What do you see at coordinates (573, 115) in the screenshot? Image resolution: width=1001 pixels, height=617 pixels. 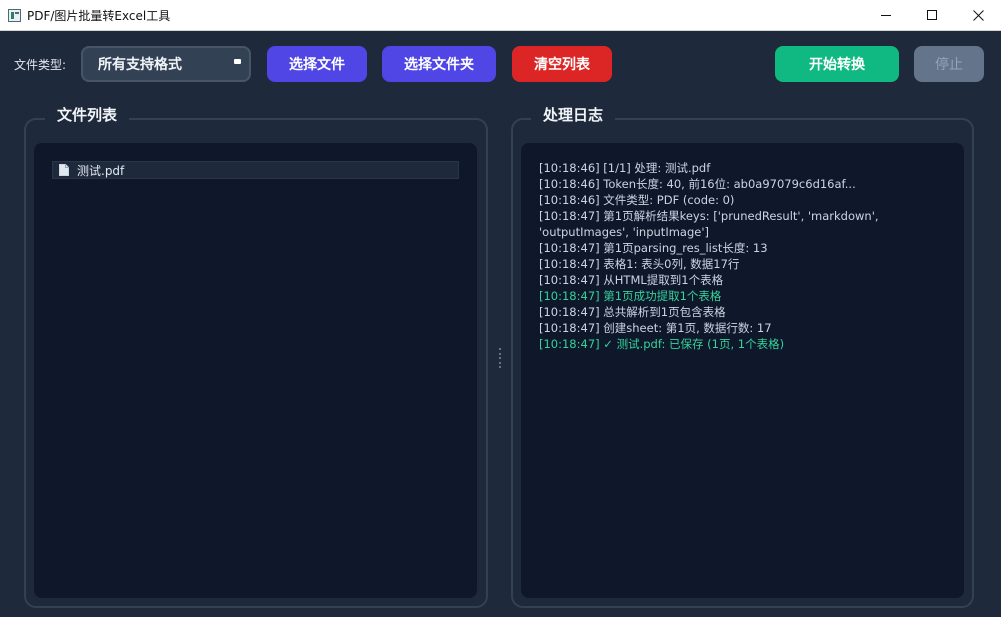 I see `log-title: 处理日志` at bounding box center [573, 115].